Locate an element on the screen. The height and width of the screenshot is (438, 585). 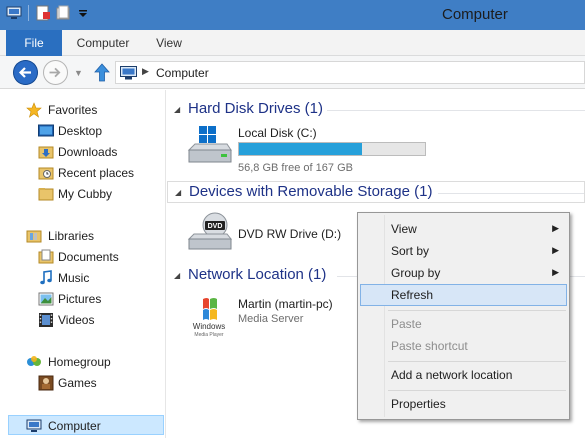
nav-item-documents: Documents is located at coordinates (83, 257).